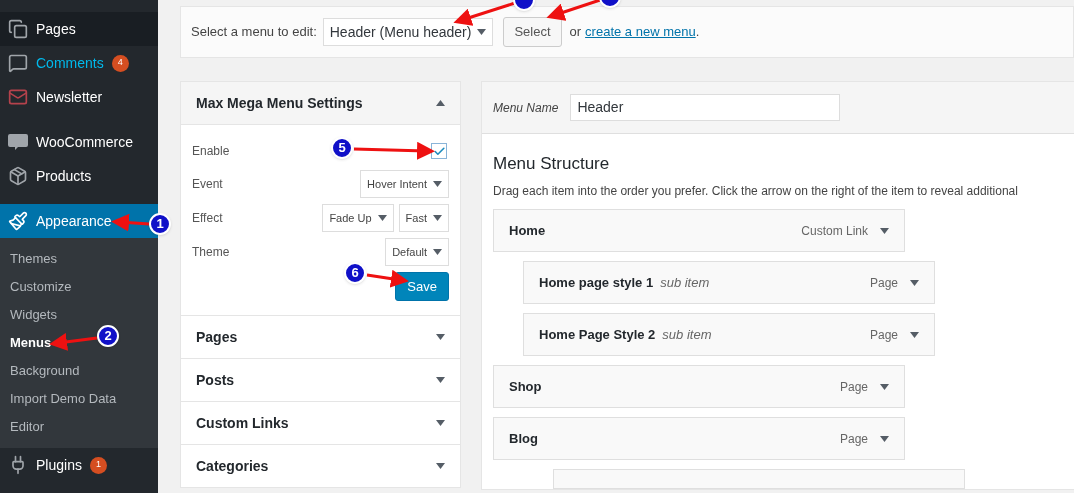  I want to click on setting-label: Enable, so click(211, 151).